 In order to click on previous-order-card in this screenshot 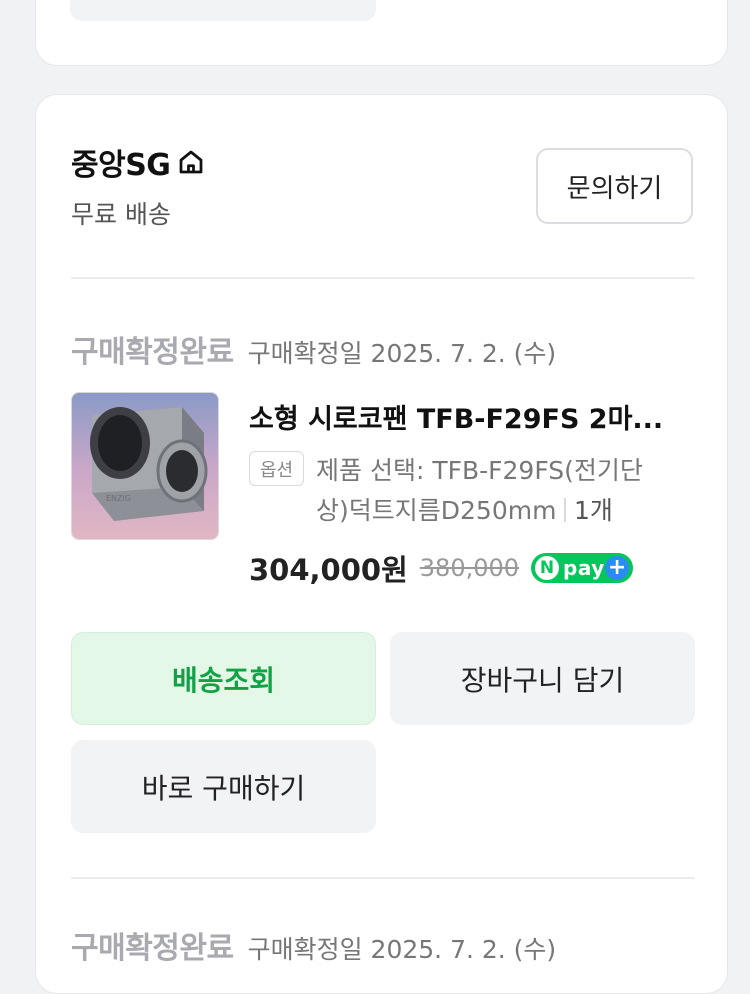, I will do `click(381, 33)`.